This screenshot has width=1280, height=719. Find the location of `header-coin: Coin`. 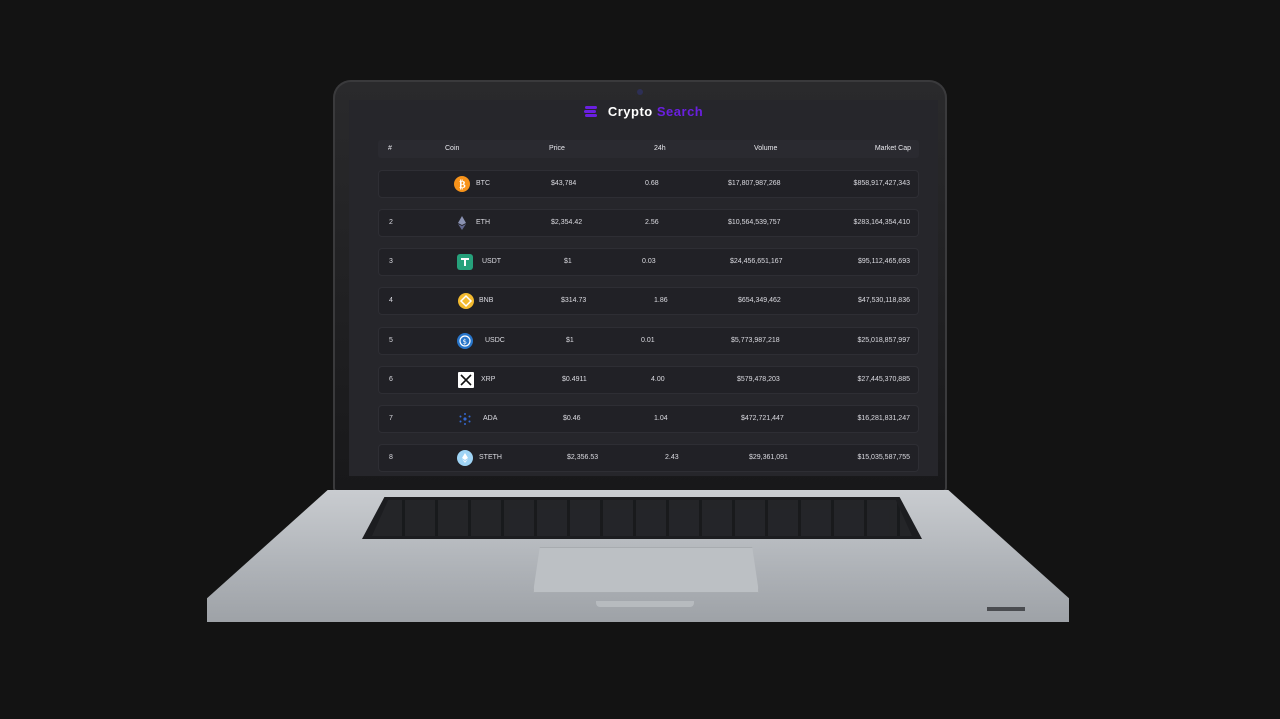

header-coin: Coin is located at coordinates (452, 148).